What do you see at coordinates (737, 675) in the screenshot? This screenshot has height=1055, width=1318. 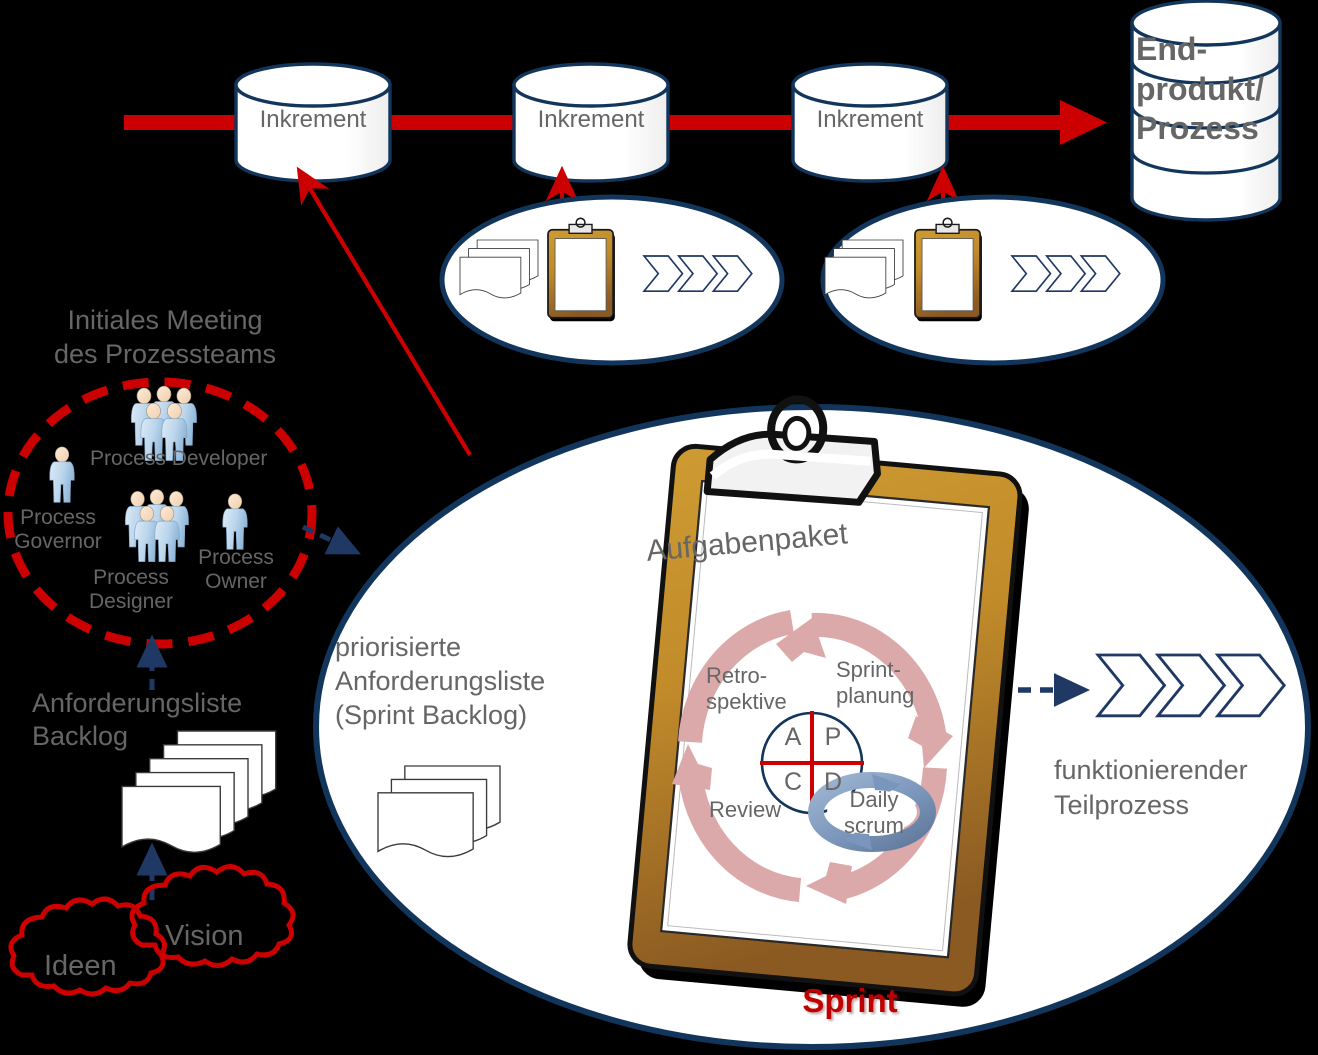 I see `cycle-label-retrospektive-line-1: Retro-` at bounding box center [737, 675].